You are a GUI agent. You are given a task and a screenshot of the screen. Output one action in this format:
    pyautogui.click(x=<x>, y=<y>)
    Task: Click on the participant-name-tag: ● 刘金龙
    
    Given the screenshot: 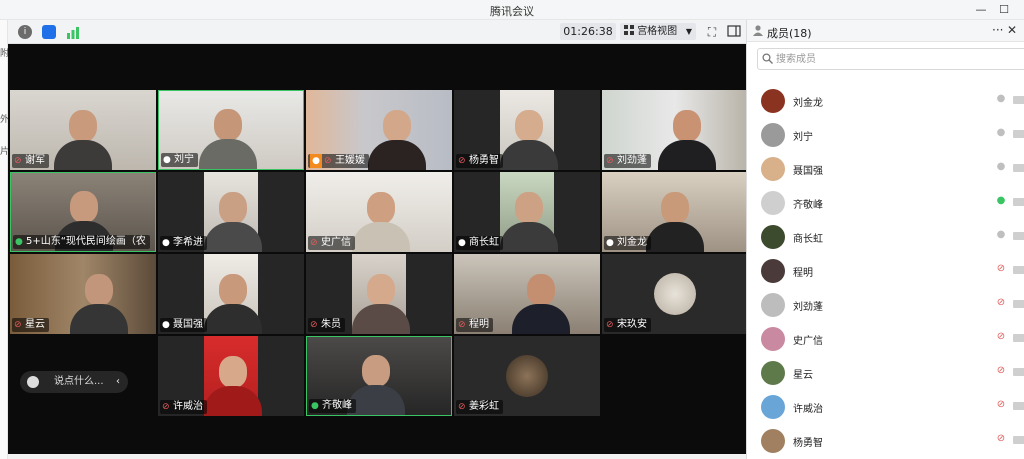 What is the action you would take?
    pyautogui.click(x=627, y=243)
    